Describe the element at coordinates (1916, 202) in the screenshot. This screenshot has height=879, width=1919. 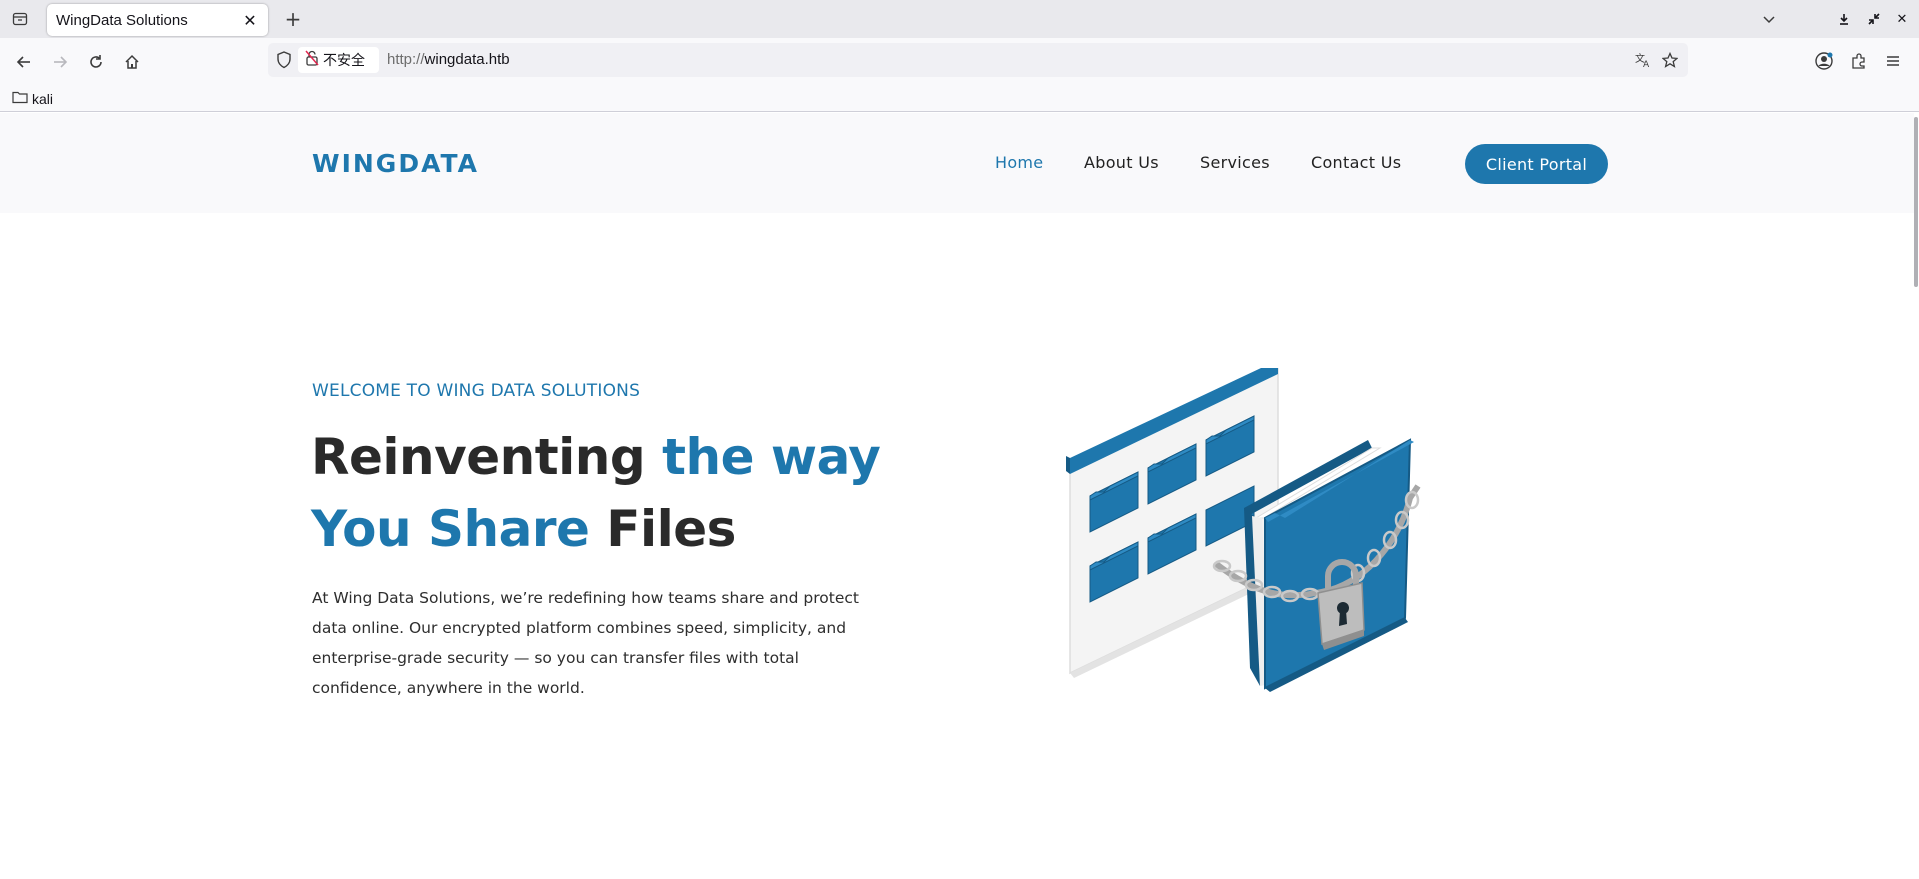
I see `page-scrollbar` at that location.